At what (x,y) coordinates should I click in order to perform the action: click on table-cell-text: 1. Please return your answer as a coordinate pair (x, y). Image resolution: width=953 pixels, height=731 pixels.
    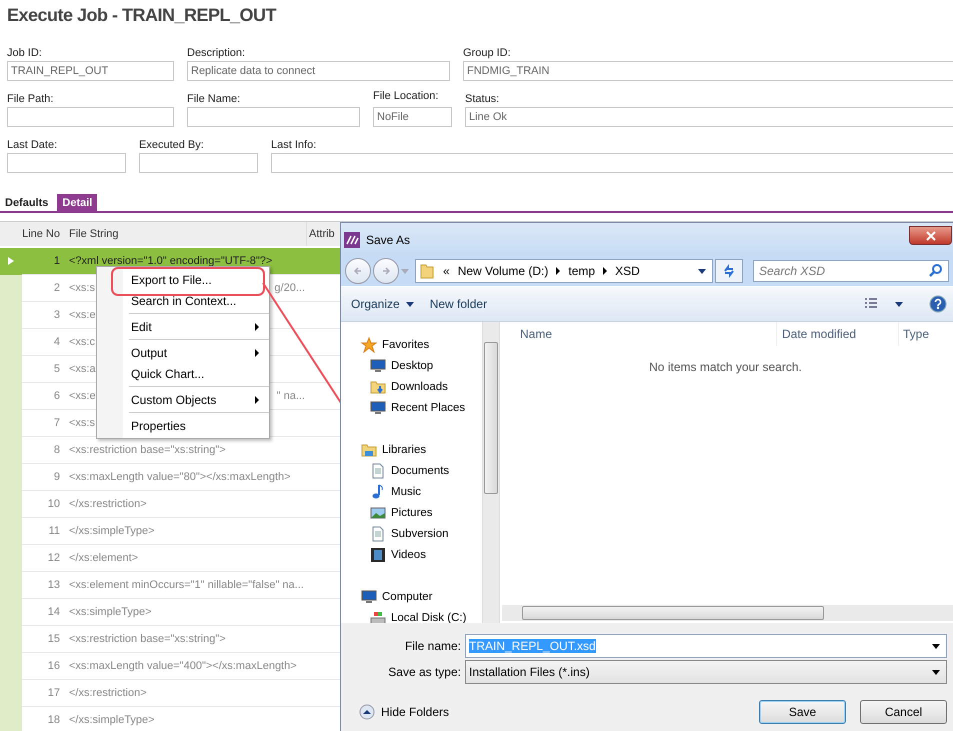
    Looking at the image, I should click on (56, 261).